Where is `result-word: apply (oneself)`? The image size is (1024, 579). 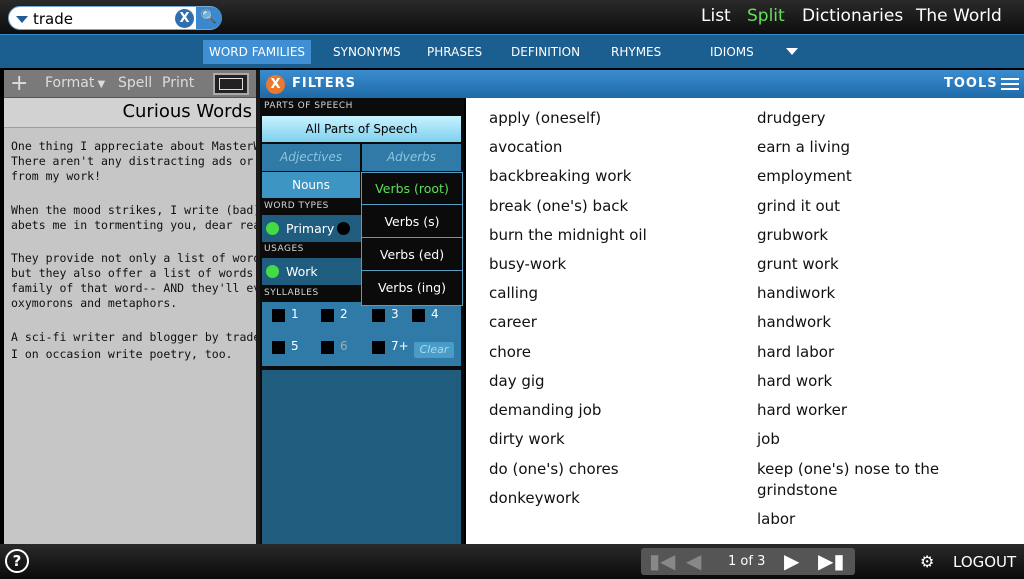 result-word: apply (oneself) is located at coordinates (545, 118).